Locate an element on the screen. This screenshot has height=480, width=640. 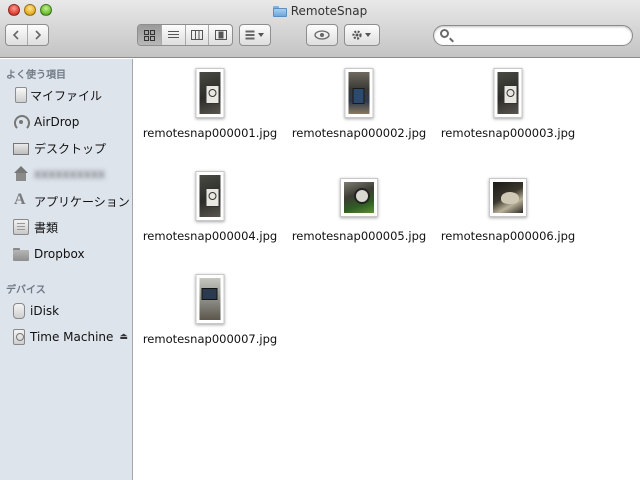
file-item: remotesnap000001.jpg is located at coordinates (210, 113).